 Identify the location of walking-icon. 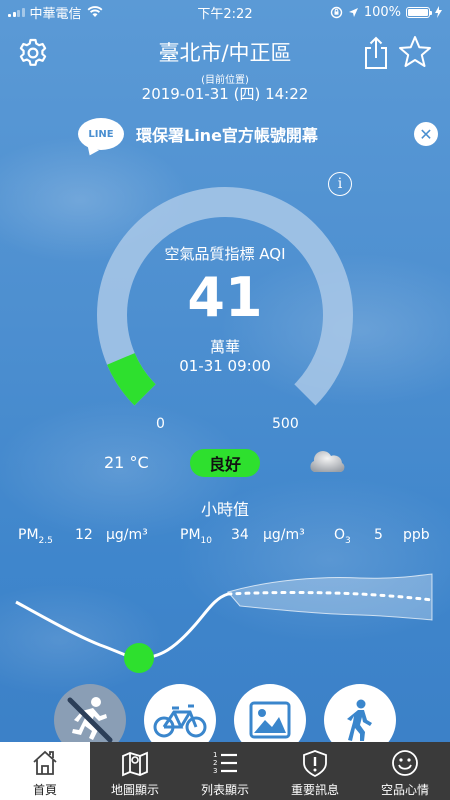
(359, 720).